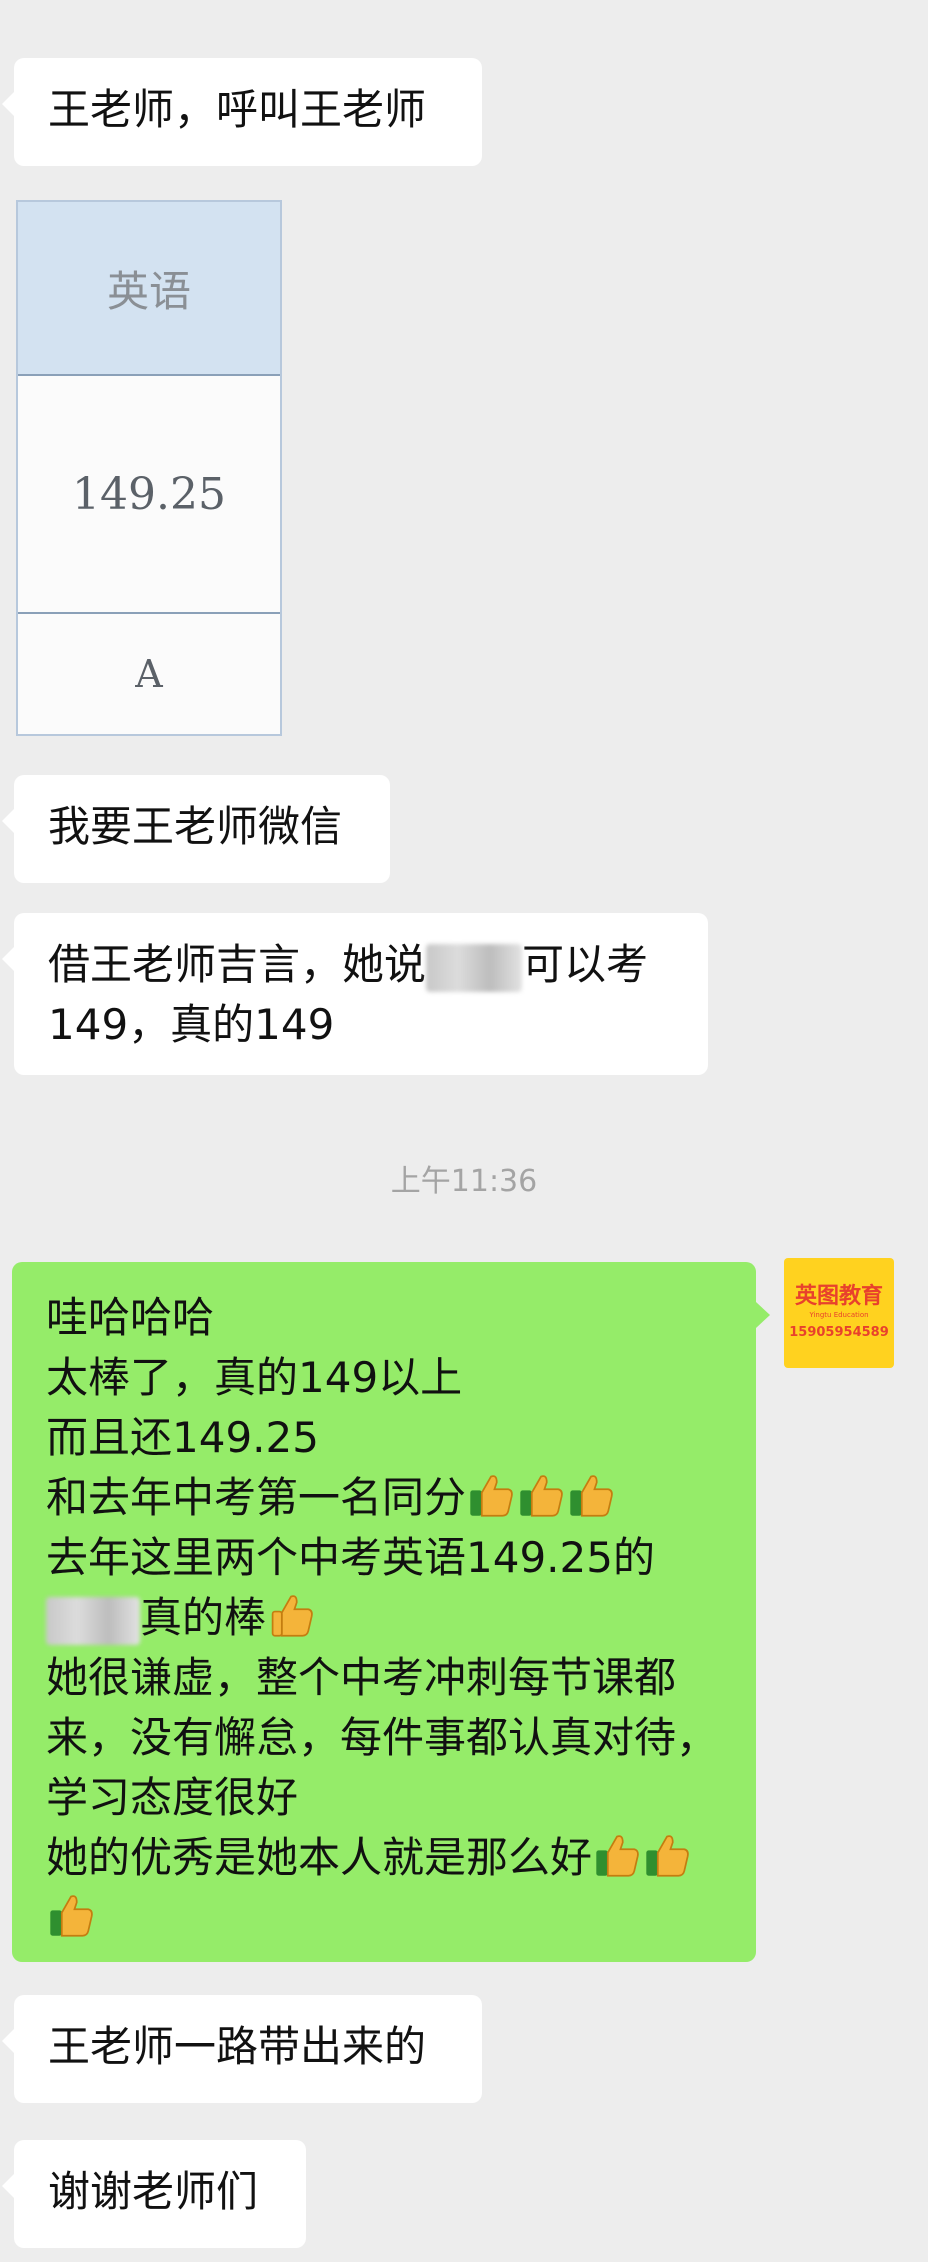 The width and height of the screenshot is (928, 2262). I want to click on score-card-image: 英语 149.25 A, so click(149, 468).